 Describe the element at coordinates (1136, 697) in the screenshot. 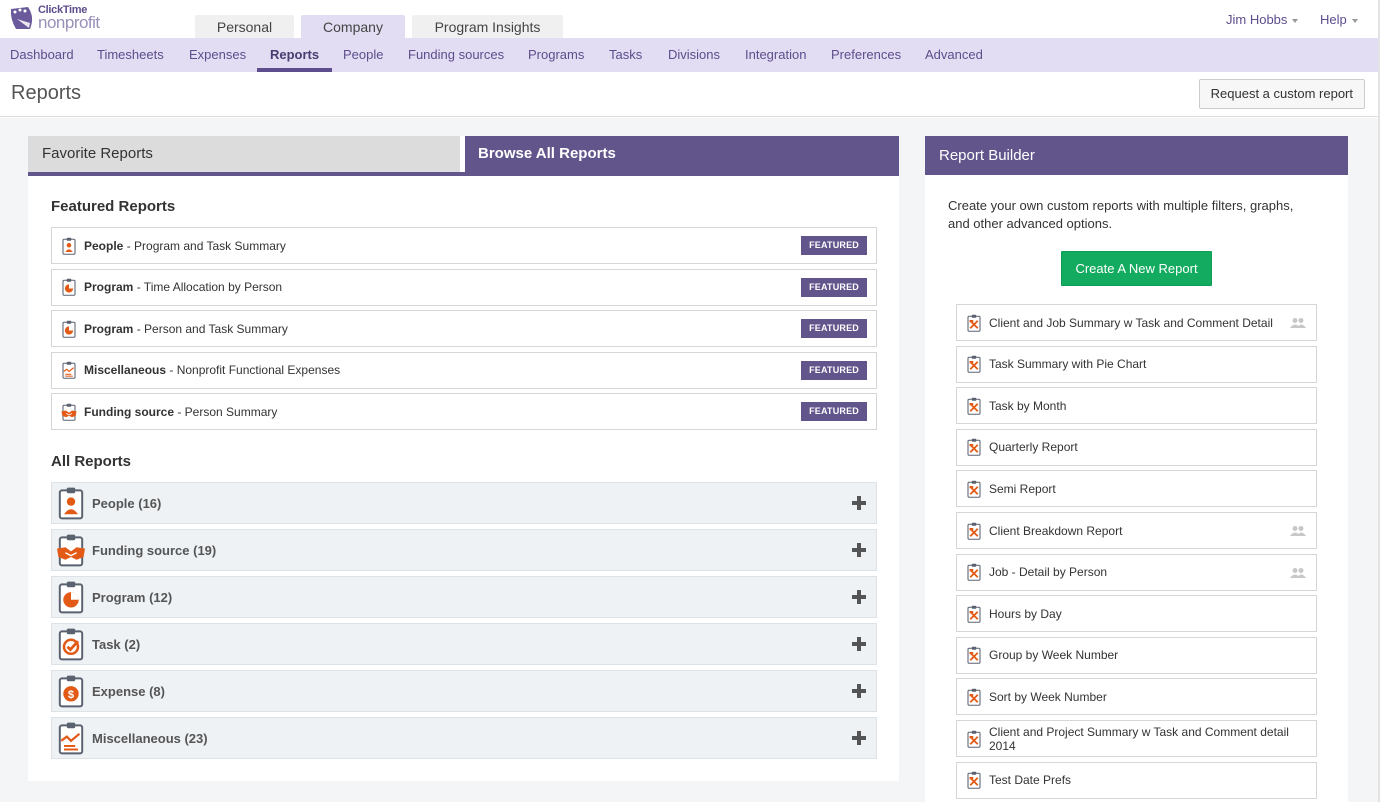

I see `custom-report-row: Sort by Week Number` at that location.